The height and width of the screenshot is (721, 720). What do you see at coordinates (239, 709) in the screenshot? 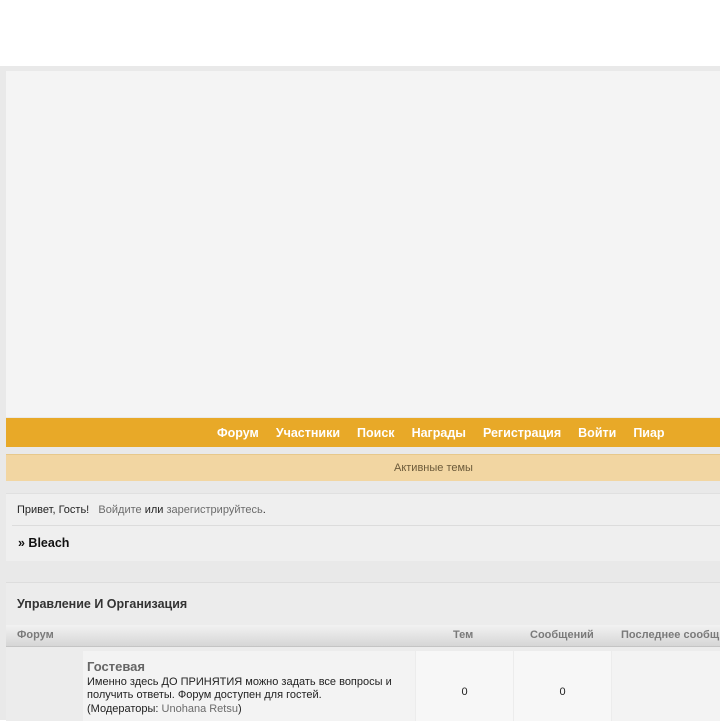
I see `moderators-suffix: )` at bounding box center [239, 709].